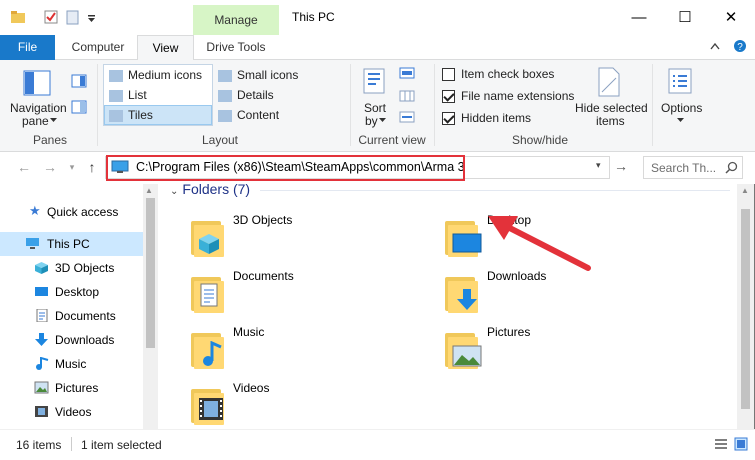 The width and height of the screenshot is (755, 460). What do you see at coordinates (27, 47) in the screenshot?
I see `tab-file: File` at bounding box center [27, 47].